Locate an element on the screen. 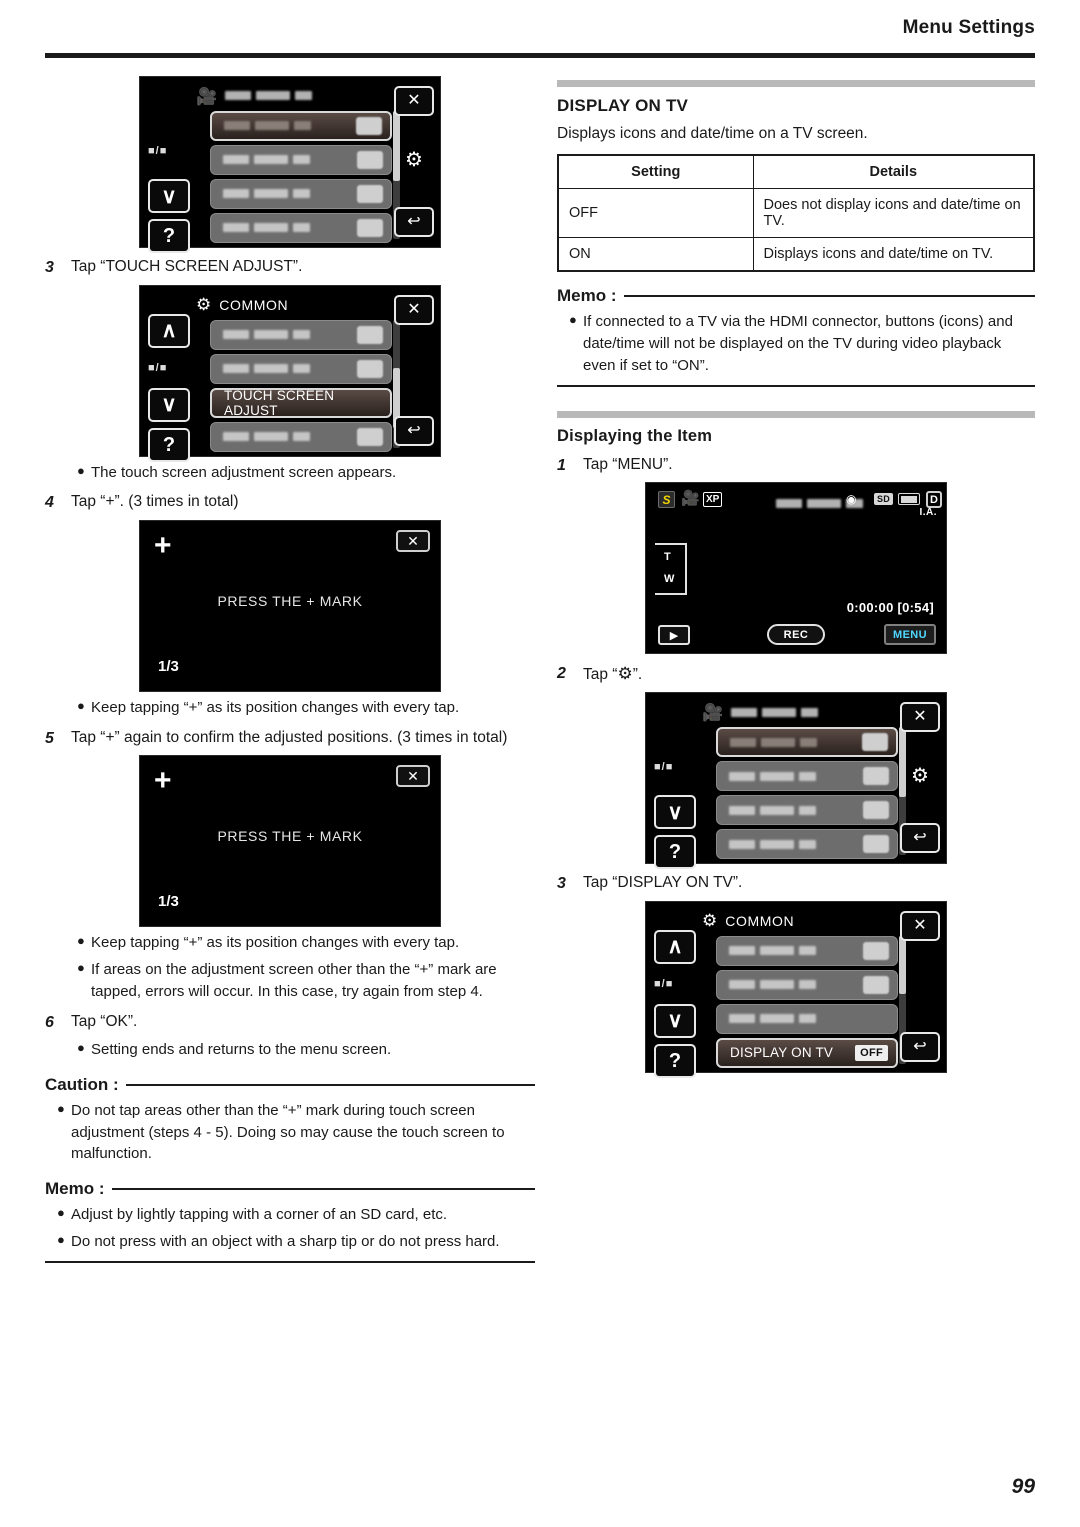 The width and height of the screenshot is (1080, 1527). cell-setting: ON is located at coordinates (655, 254).